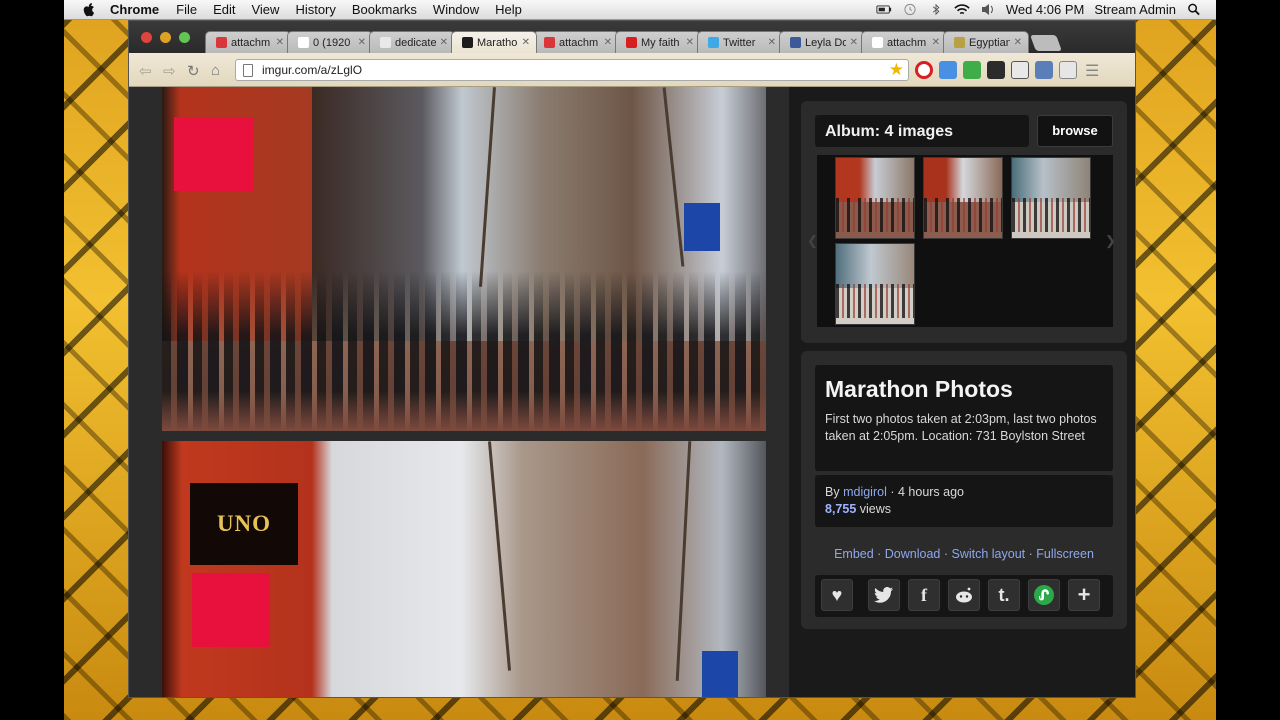  Describe the element at coordinates (412, 42) in the screenshot. I see `browser-tab: dedicate ✕` at that location.